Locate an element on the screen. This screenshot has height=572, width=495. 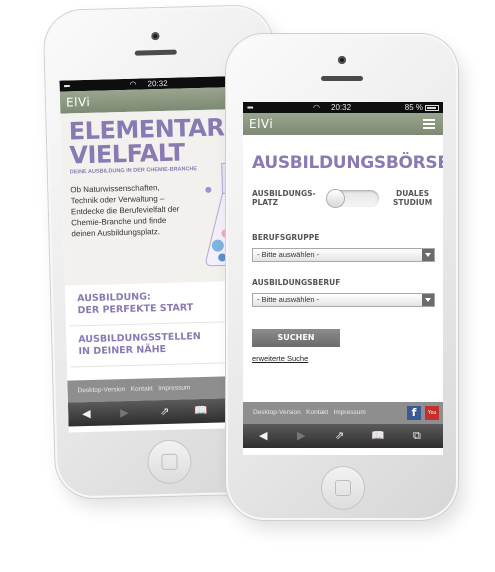
search-button: SUCHEN is located at coordinates (296, 338).